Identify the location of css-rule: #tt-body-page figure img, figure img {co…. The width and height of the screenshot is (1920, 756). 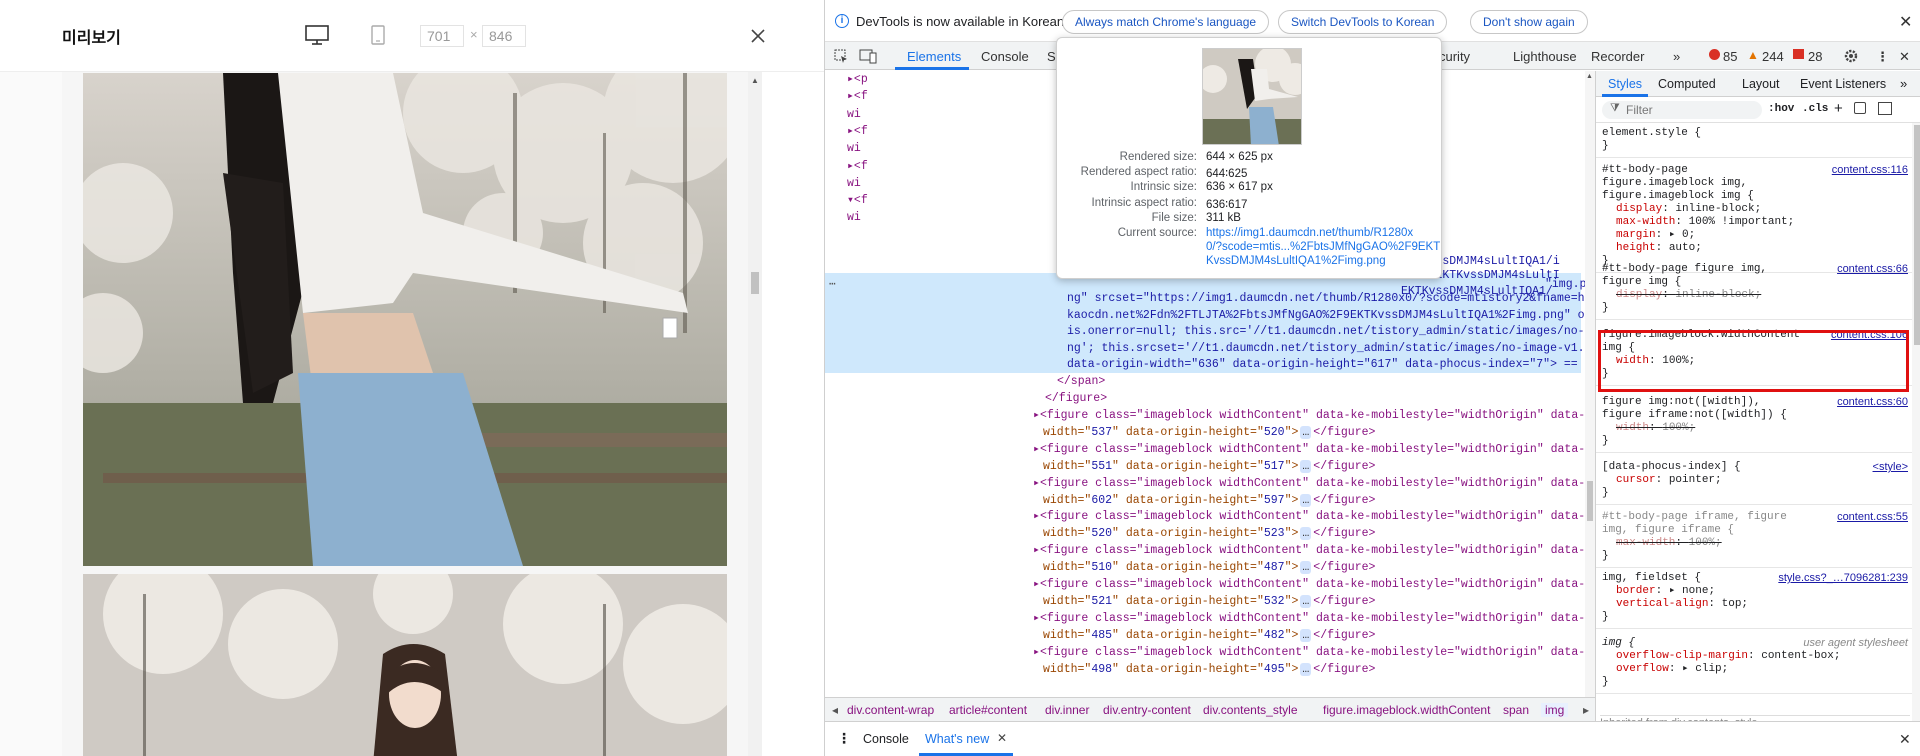
(1754, 289).